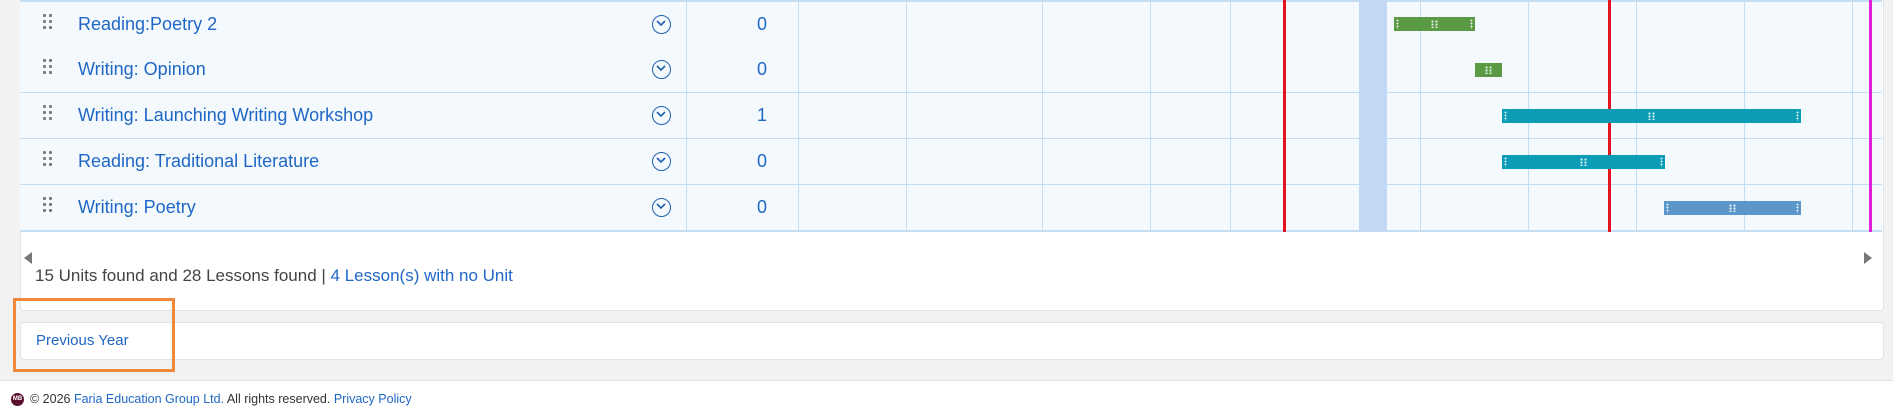 Image resolution: width=1893 pixels, height=417 pixels. I want to click on company-link: Faria Education Group Ltd., so click(149, 399).